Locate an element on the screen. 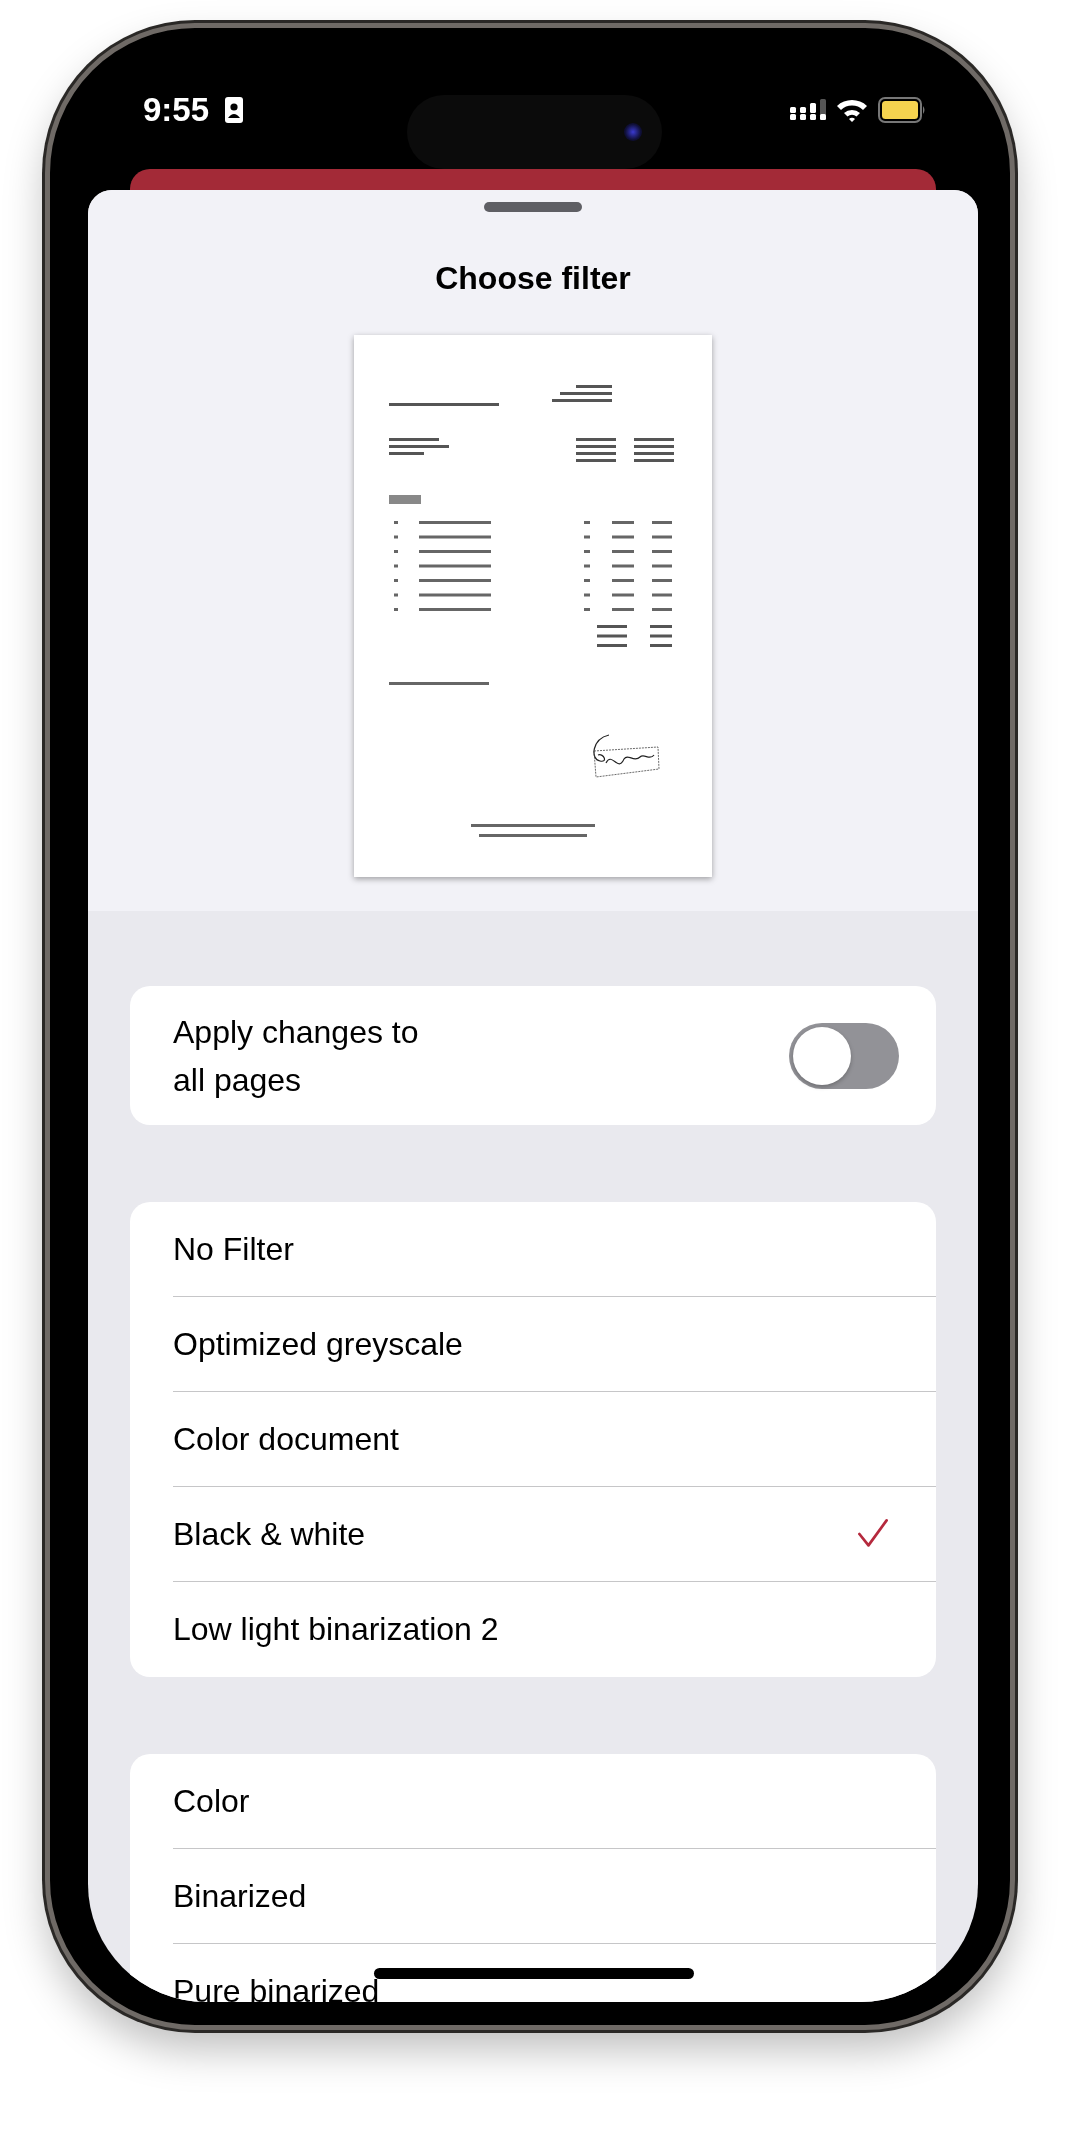  toggle-label: Apply changes to all pages is located at coordinates (296, 1056).